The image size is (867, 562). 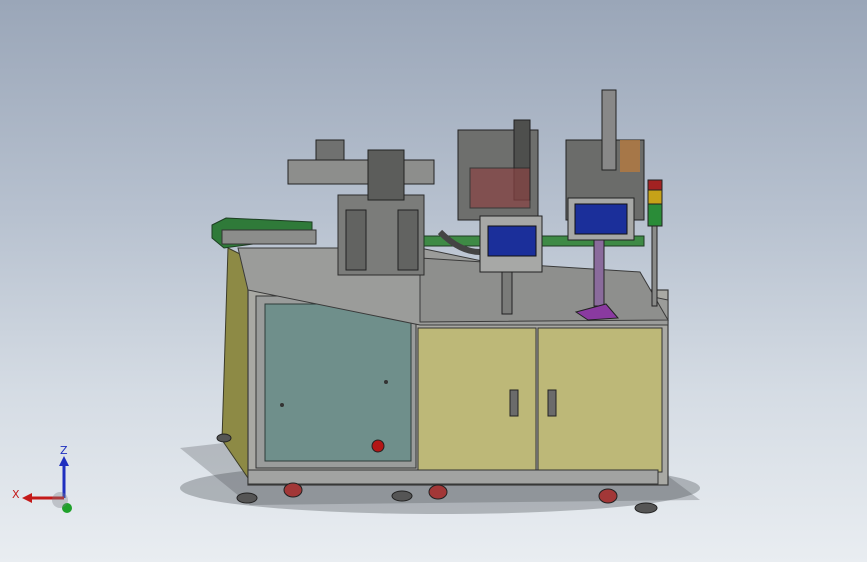 I want to click on right-vertical-axis, so click(x=609, y=130).